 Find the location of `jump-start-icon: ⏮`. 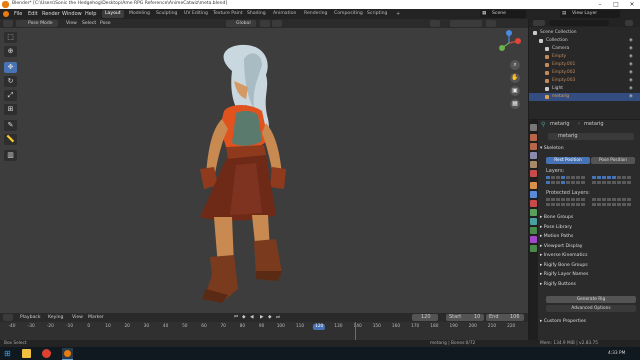

jump-start-icon: ⏮ is located at coordinates (236, 317).